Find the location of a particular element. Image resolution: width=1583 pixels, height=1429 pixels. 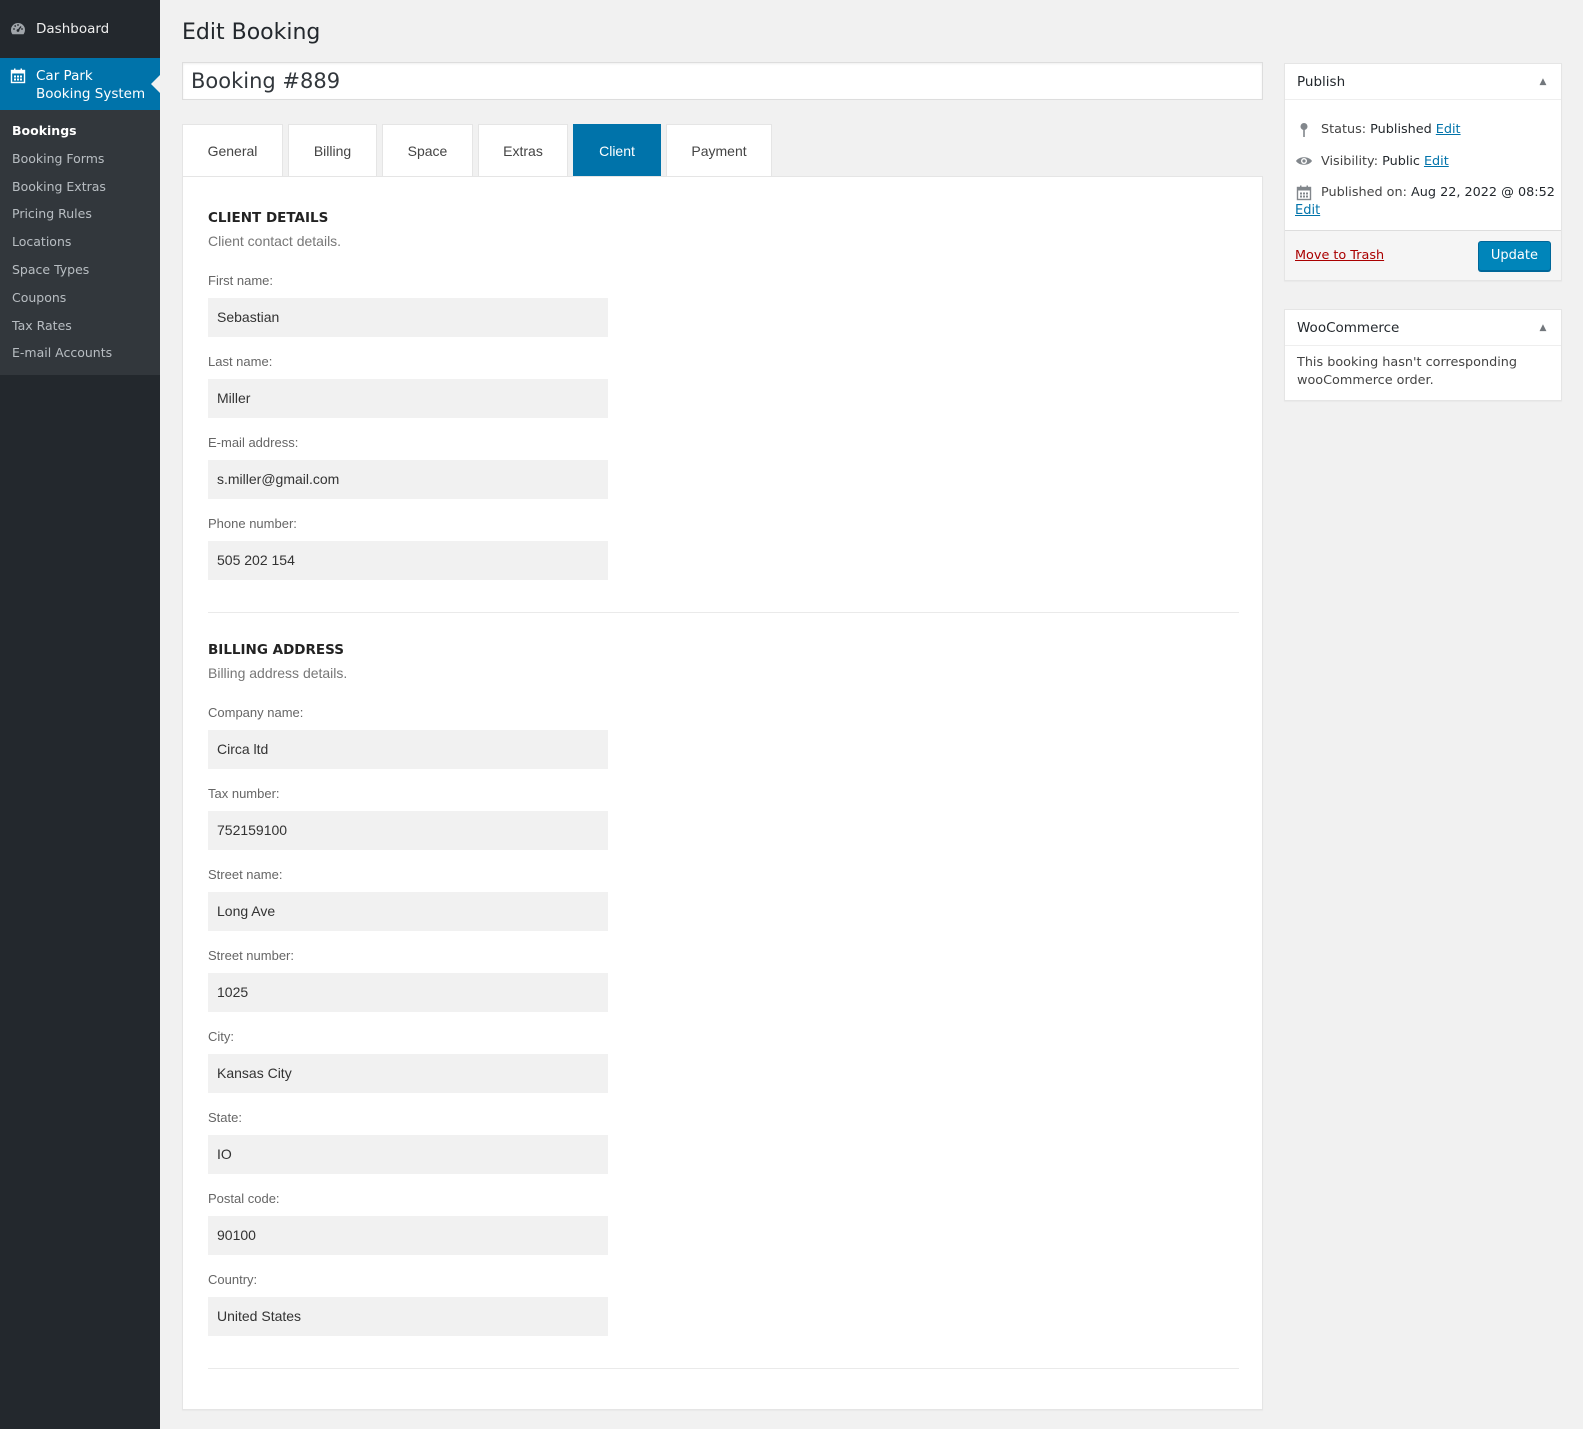

booking-title-input: Booking #889 is located at coordinates (722, 81).